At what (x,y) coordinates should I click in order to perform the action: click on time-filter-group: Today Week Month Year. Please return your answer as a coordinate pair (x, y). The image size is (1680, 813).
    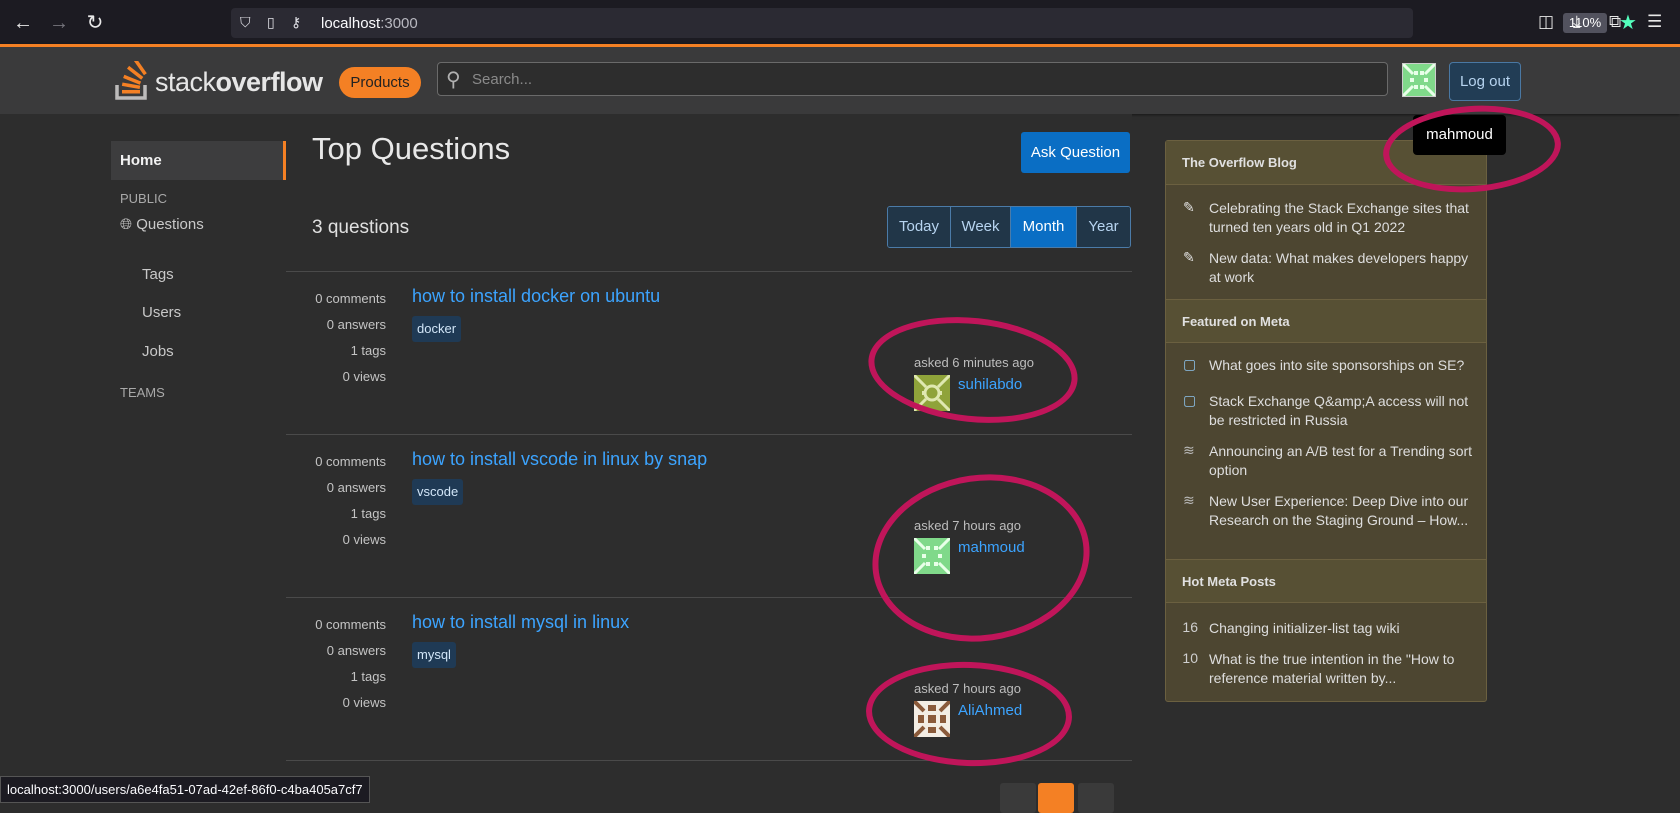
    Looking at the image, I should click on (1009, 227).